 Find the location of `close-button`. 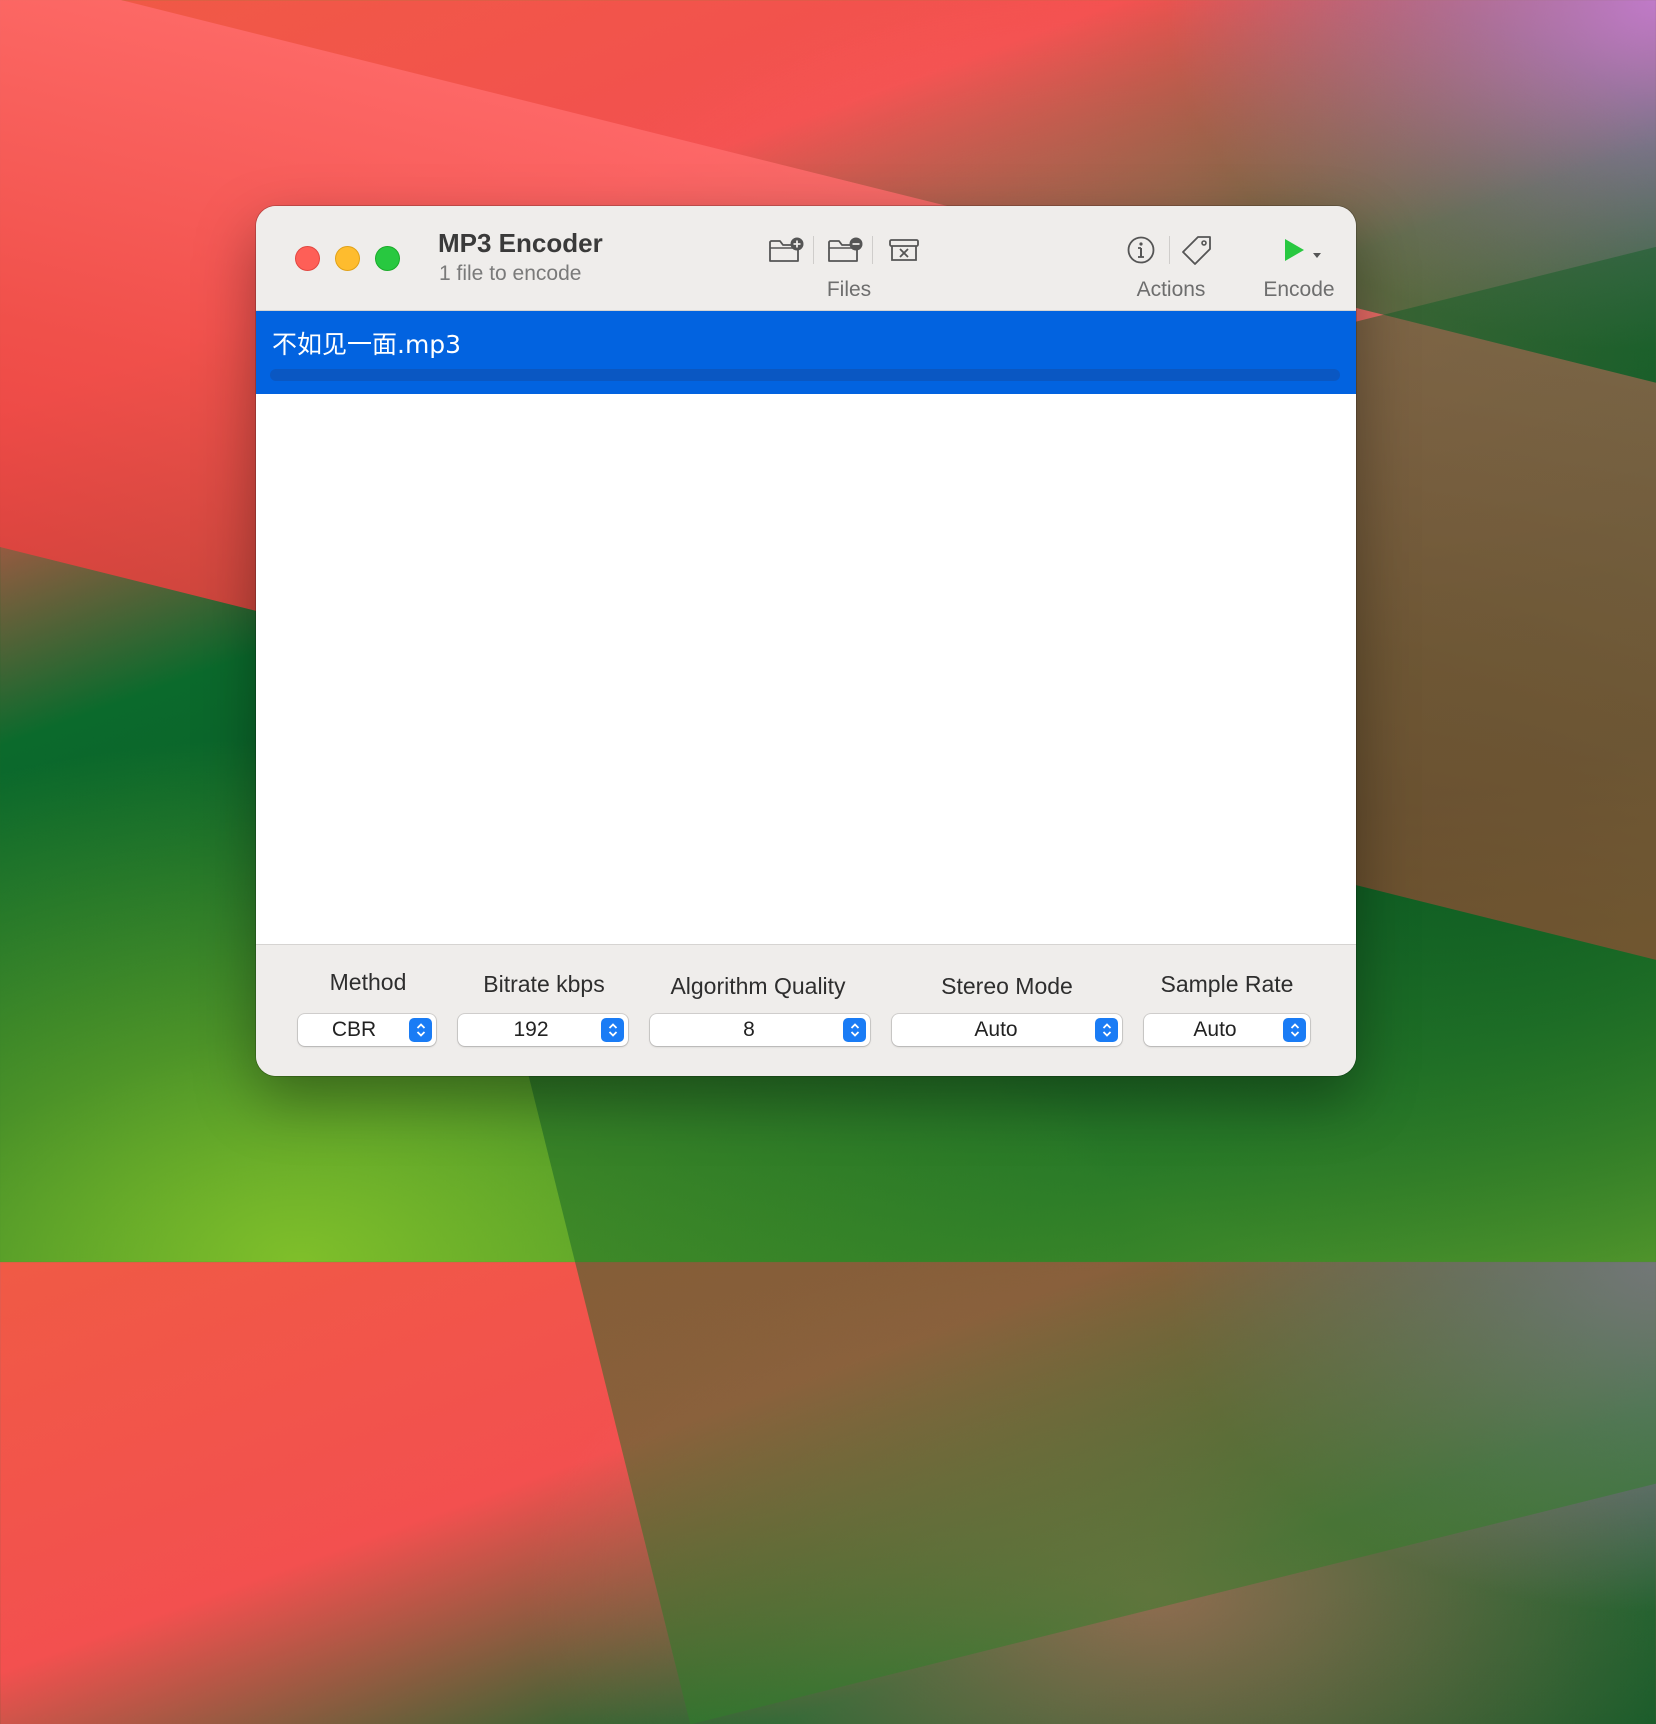

close-button is located at coordinates (307, 258).